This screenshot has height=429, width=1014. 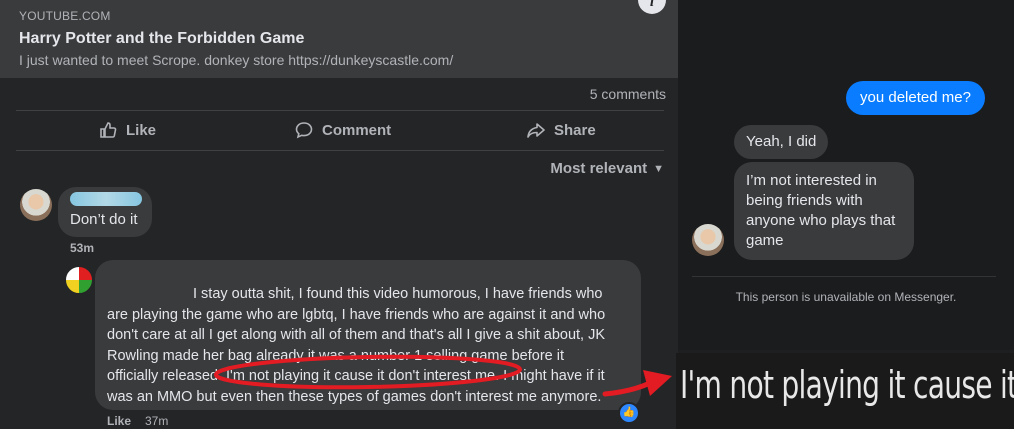 I want to click on share-icon, so click(x=536, y=130).